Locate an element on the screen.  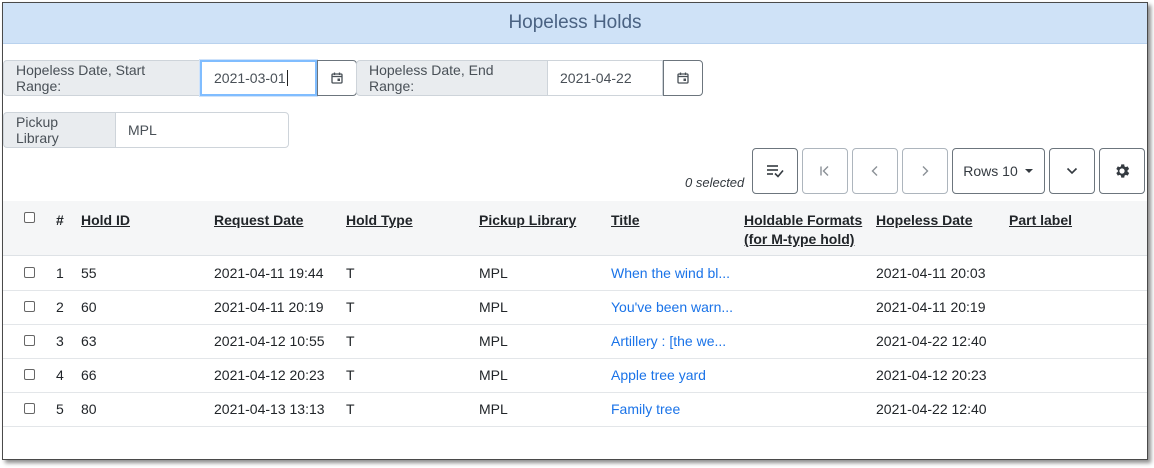
title-link: Family tree is located at coordinates (645, 409).